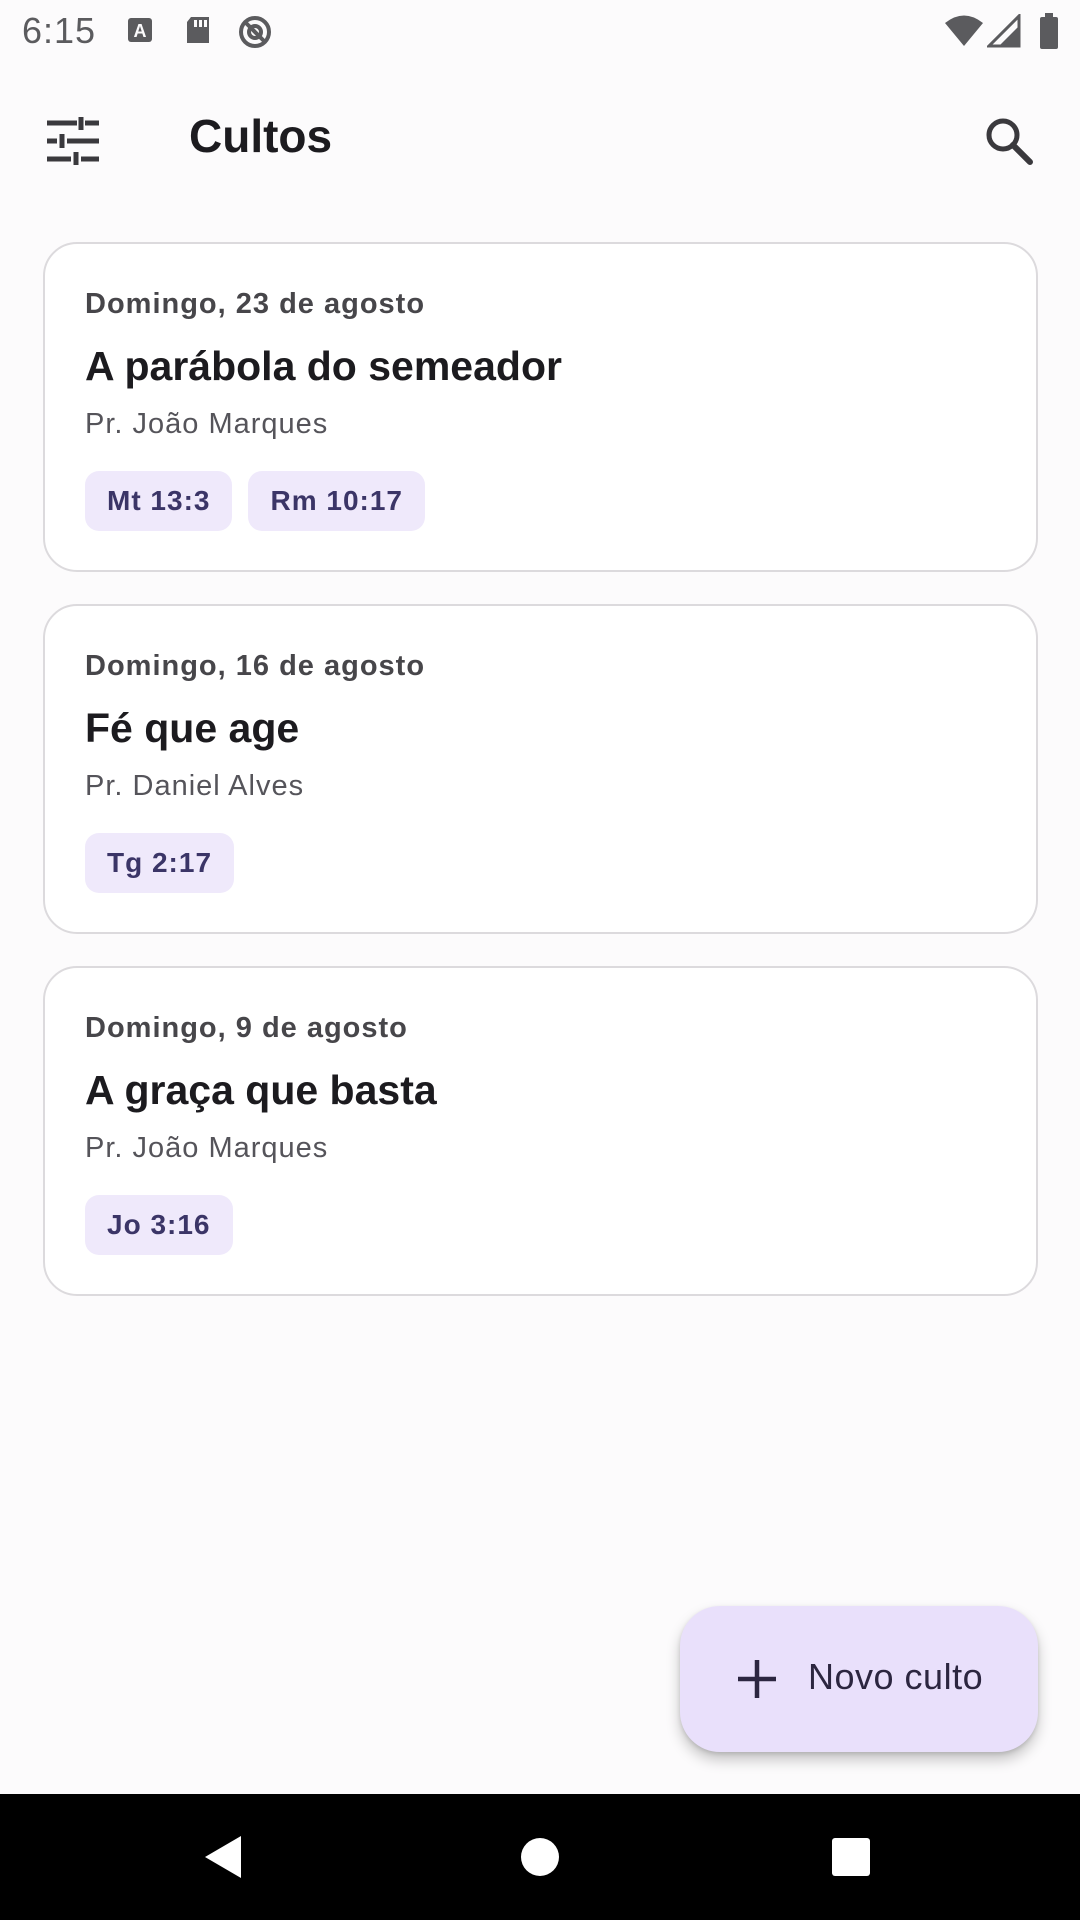 Image resolution: width=1080 pixels, height=1920 pixels. I want to click on home-button, so click(540, 1857).